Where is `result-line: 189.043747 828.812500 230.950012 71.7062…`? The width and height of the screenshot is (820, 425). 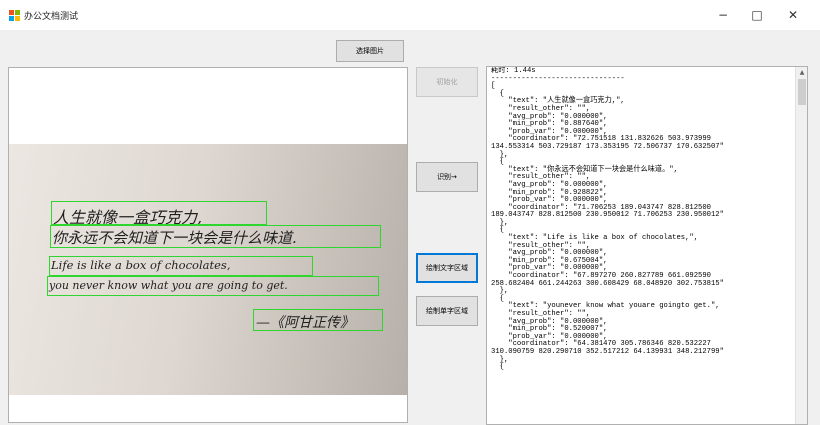
result-line: 189.043747 828.812500 230.950012 71.7062… is located at coordinates (607, 215).